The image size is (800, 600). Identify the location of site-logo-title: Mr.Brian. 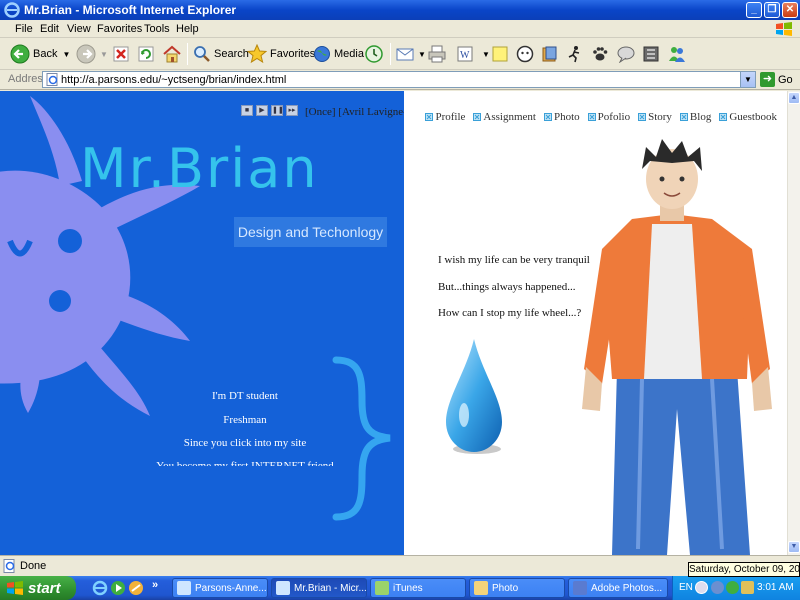
(199, 168).